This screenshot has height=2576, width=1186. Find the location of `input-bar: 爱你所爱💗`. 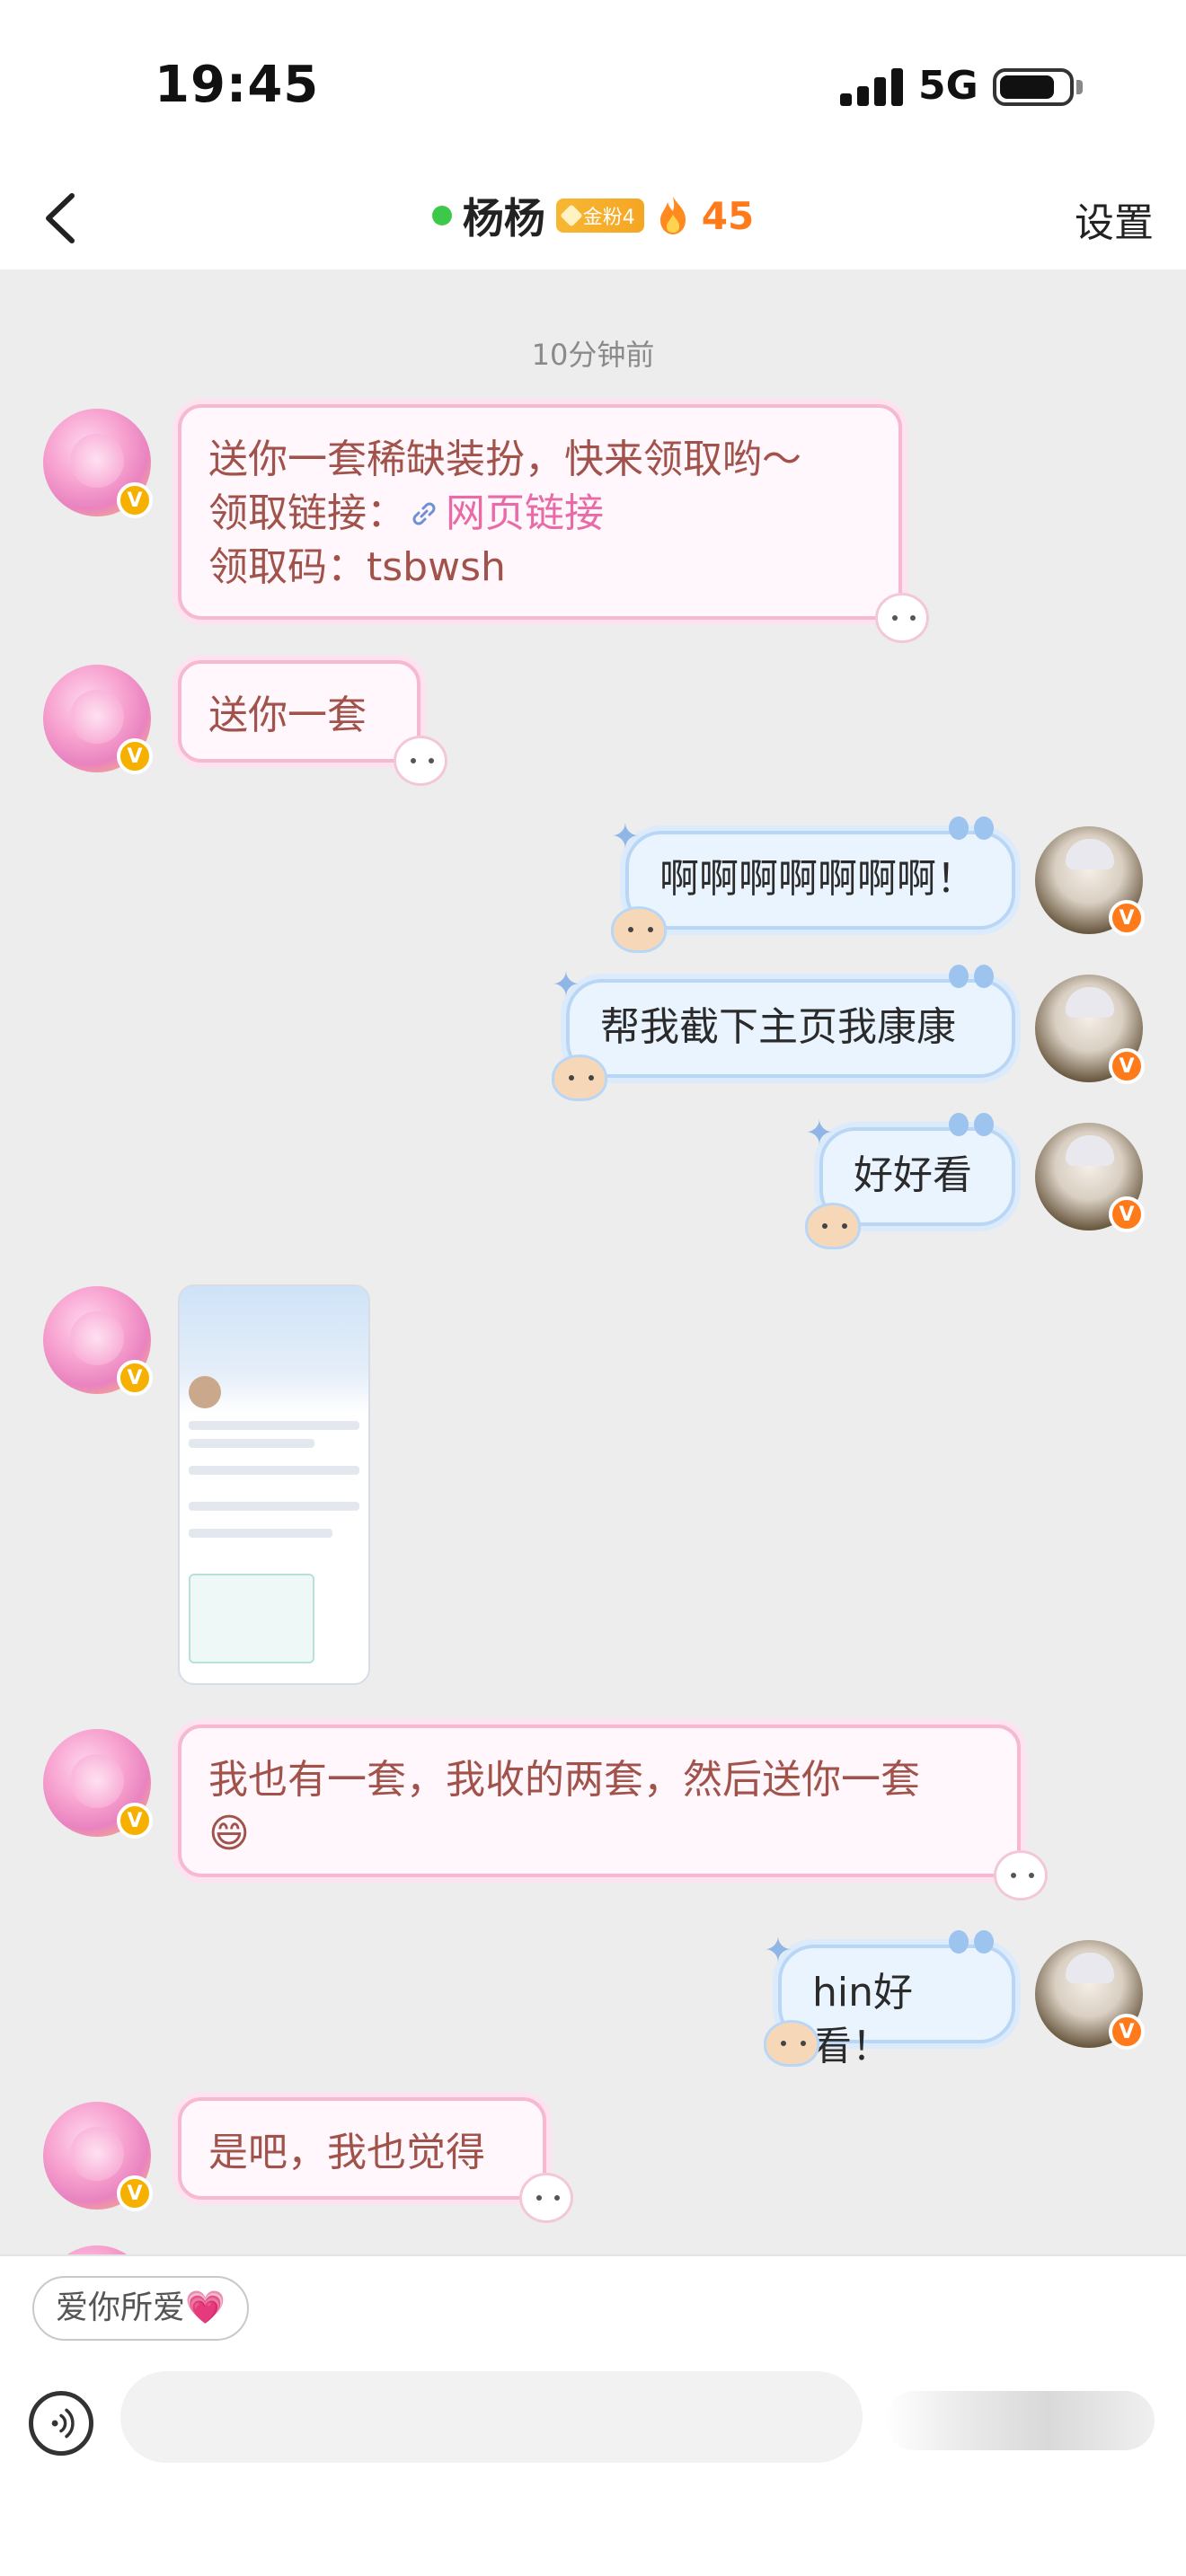

input-bar: 爱你所爱💗 is located at coordinates (593, 2415).